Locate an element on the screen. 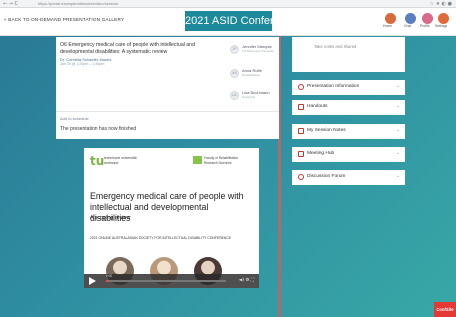 This screenshot has width=456, height=317. presentation-status: The presentation has now finished is located at coordinates (98, 129).